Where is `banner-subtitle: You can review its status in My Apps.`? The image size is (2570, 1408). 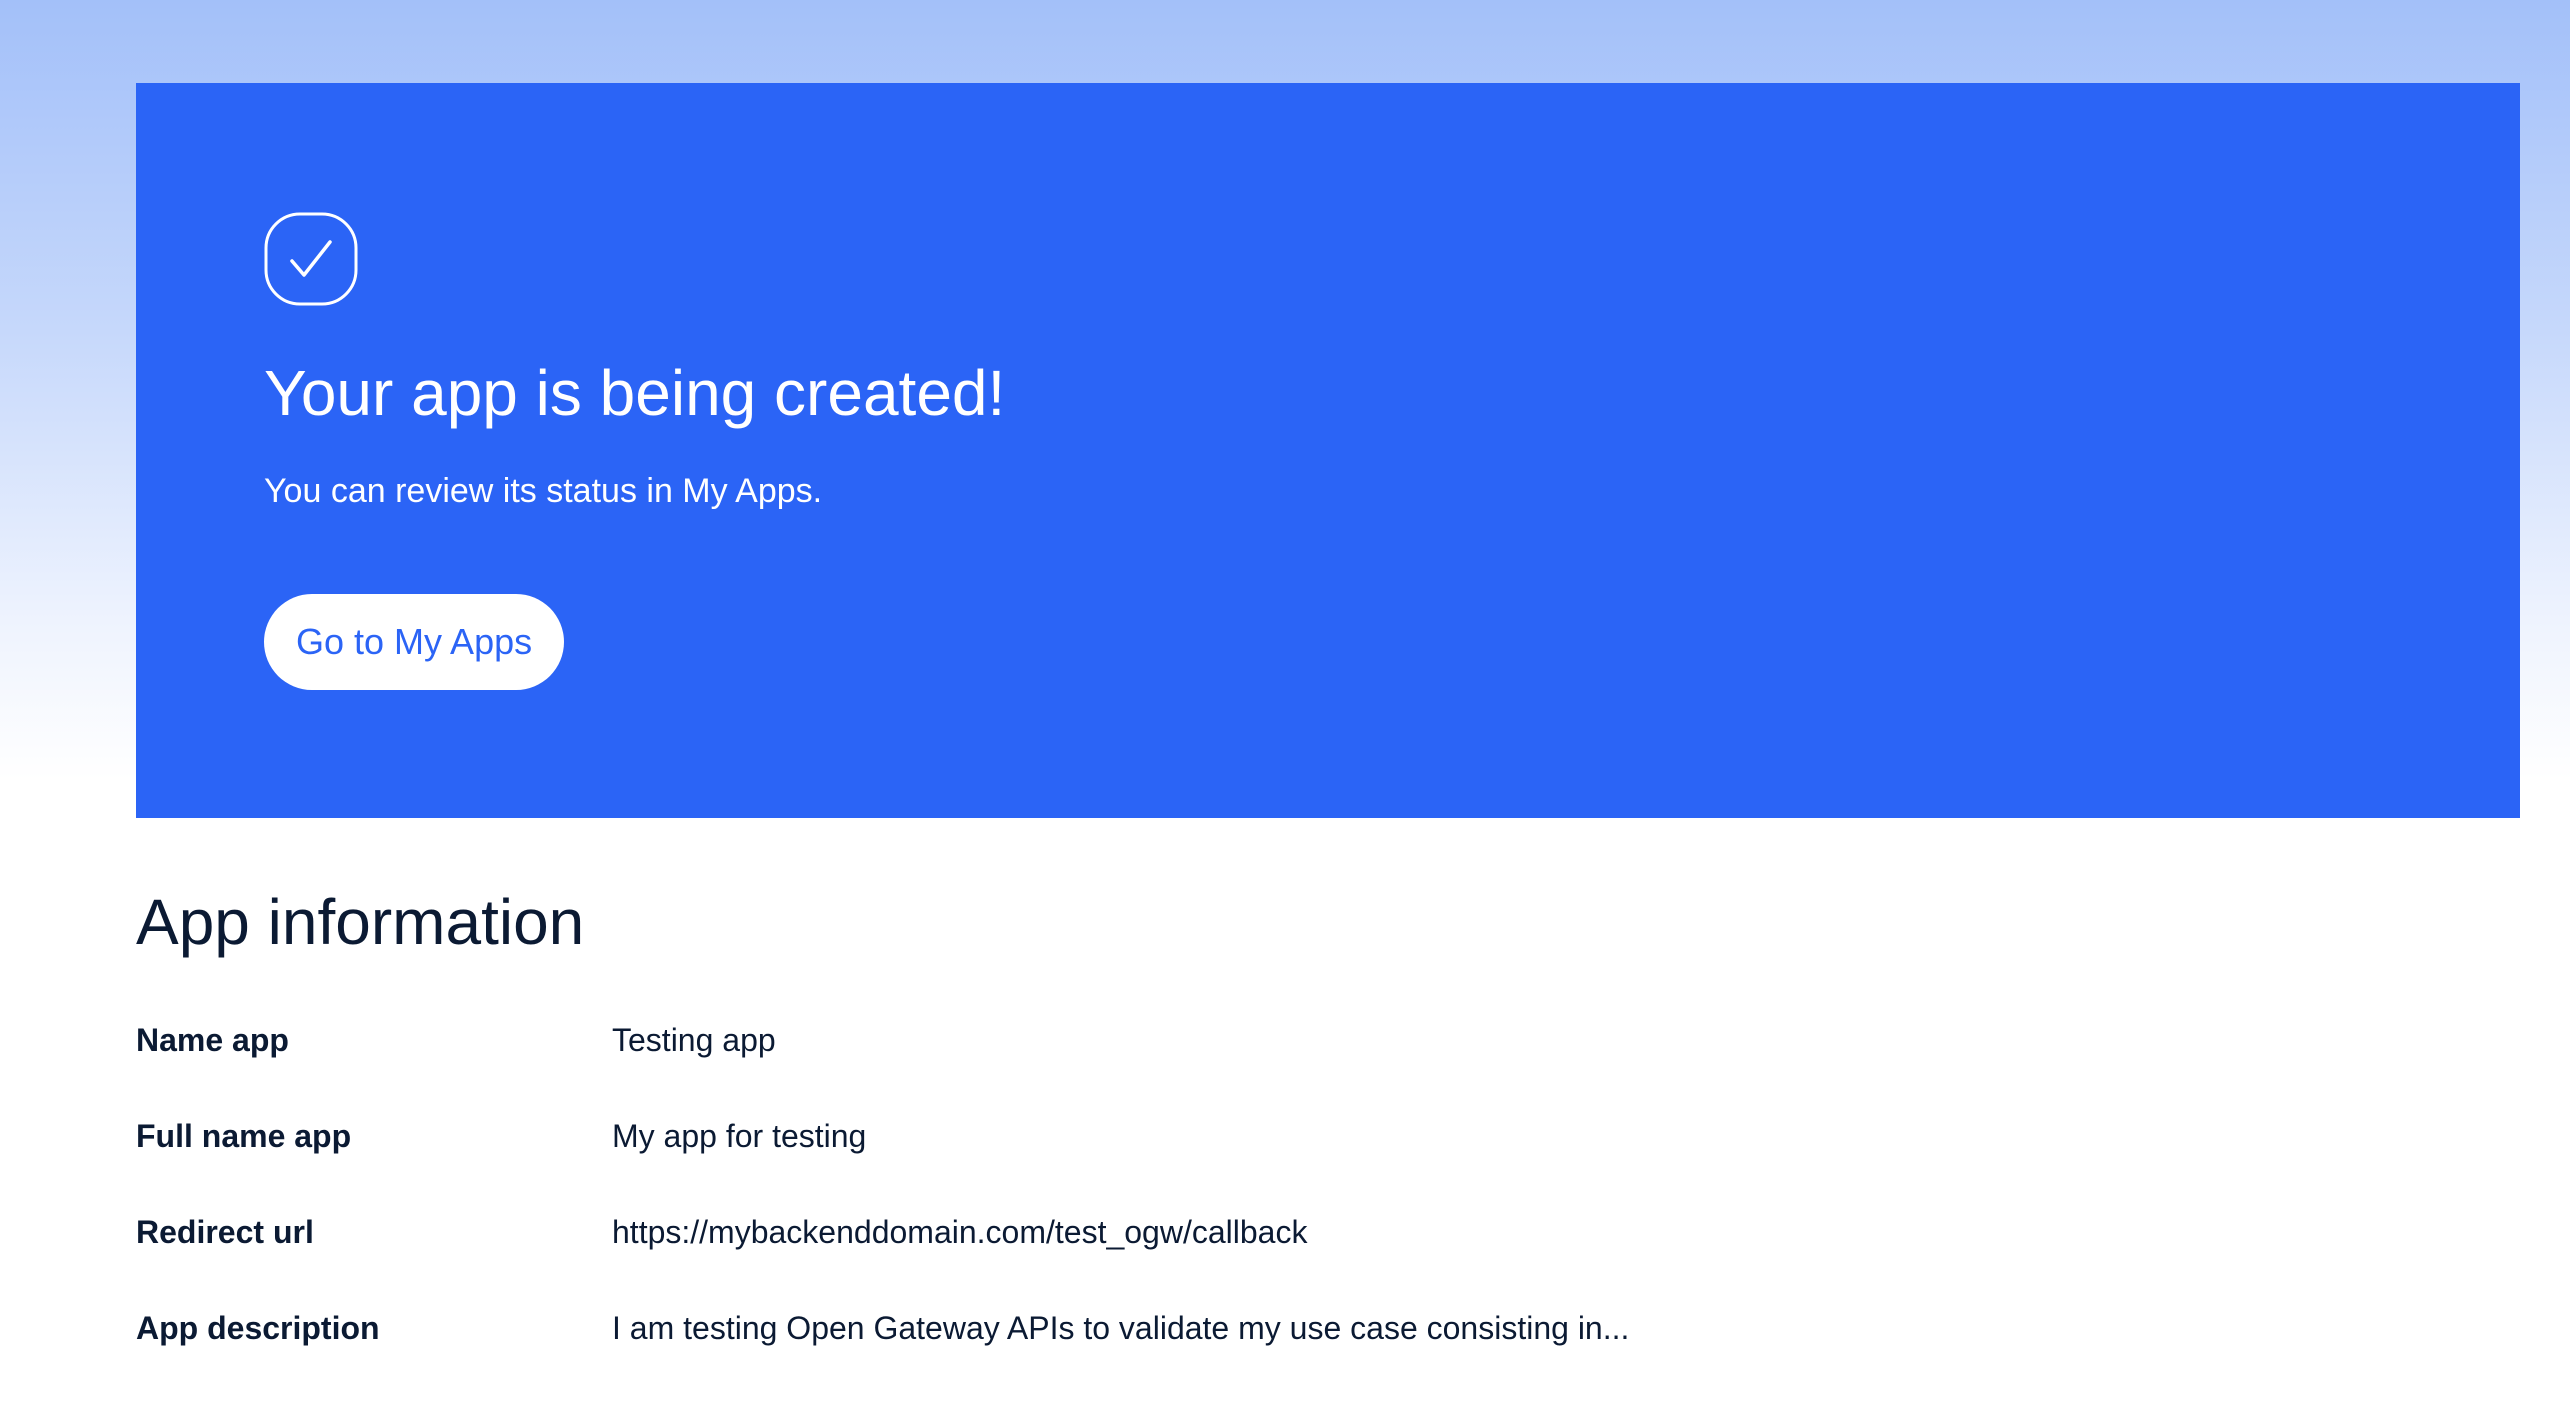 banner-subtitle: You can review its status in My Apps. is located at coordinates (543, 491).